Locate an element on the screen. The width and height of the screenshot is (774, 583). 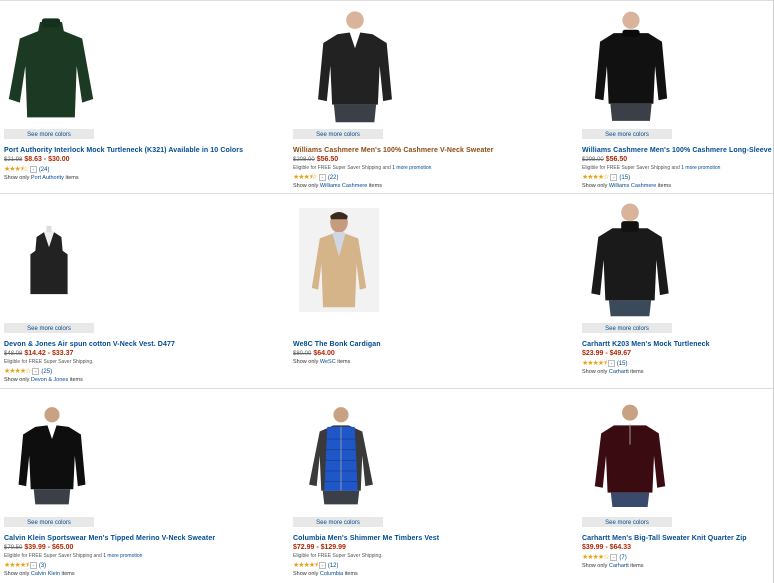
show-only-filter: Show only Port Authority items is located at coordinates (41, 178).